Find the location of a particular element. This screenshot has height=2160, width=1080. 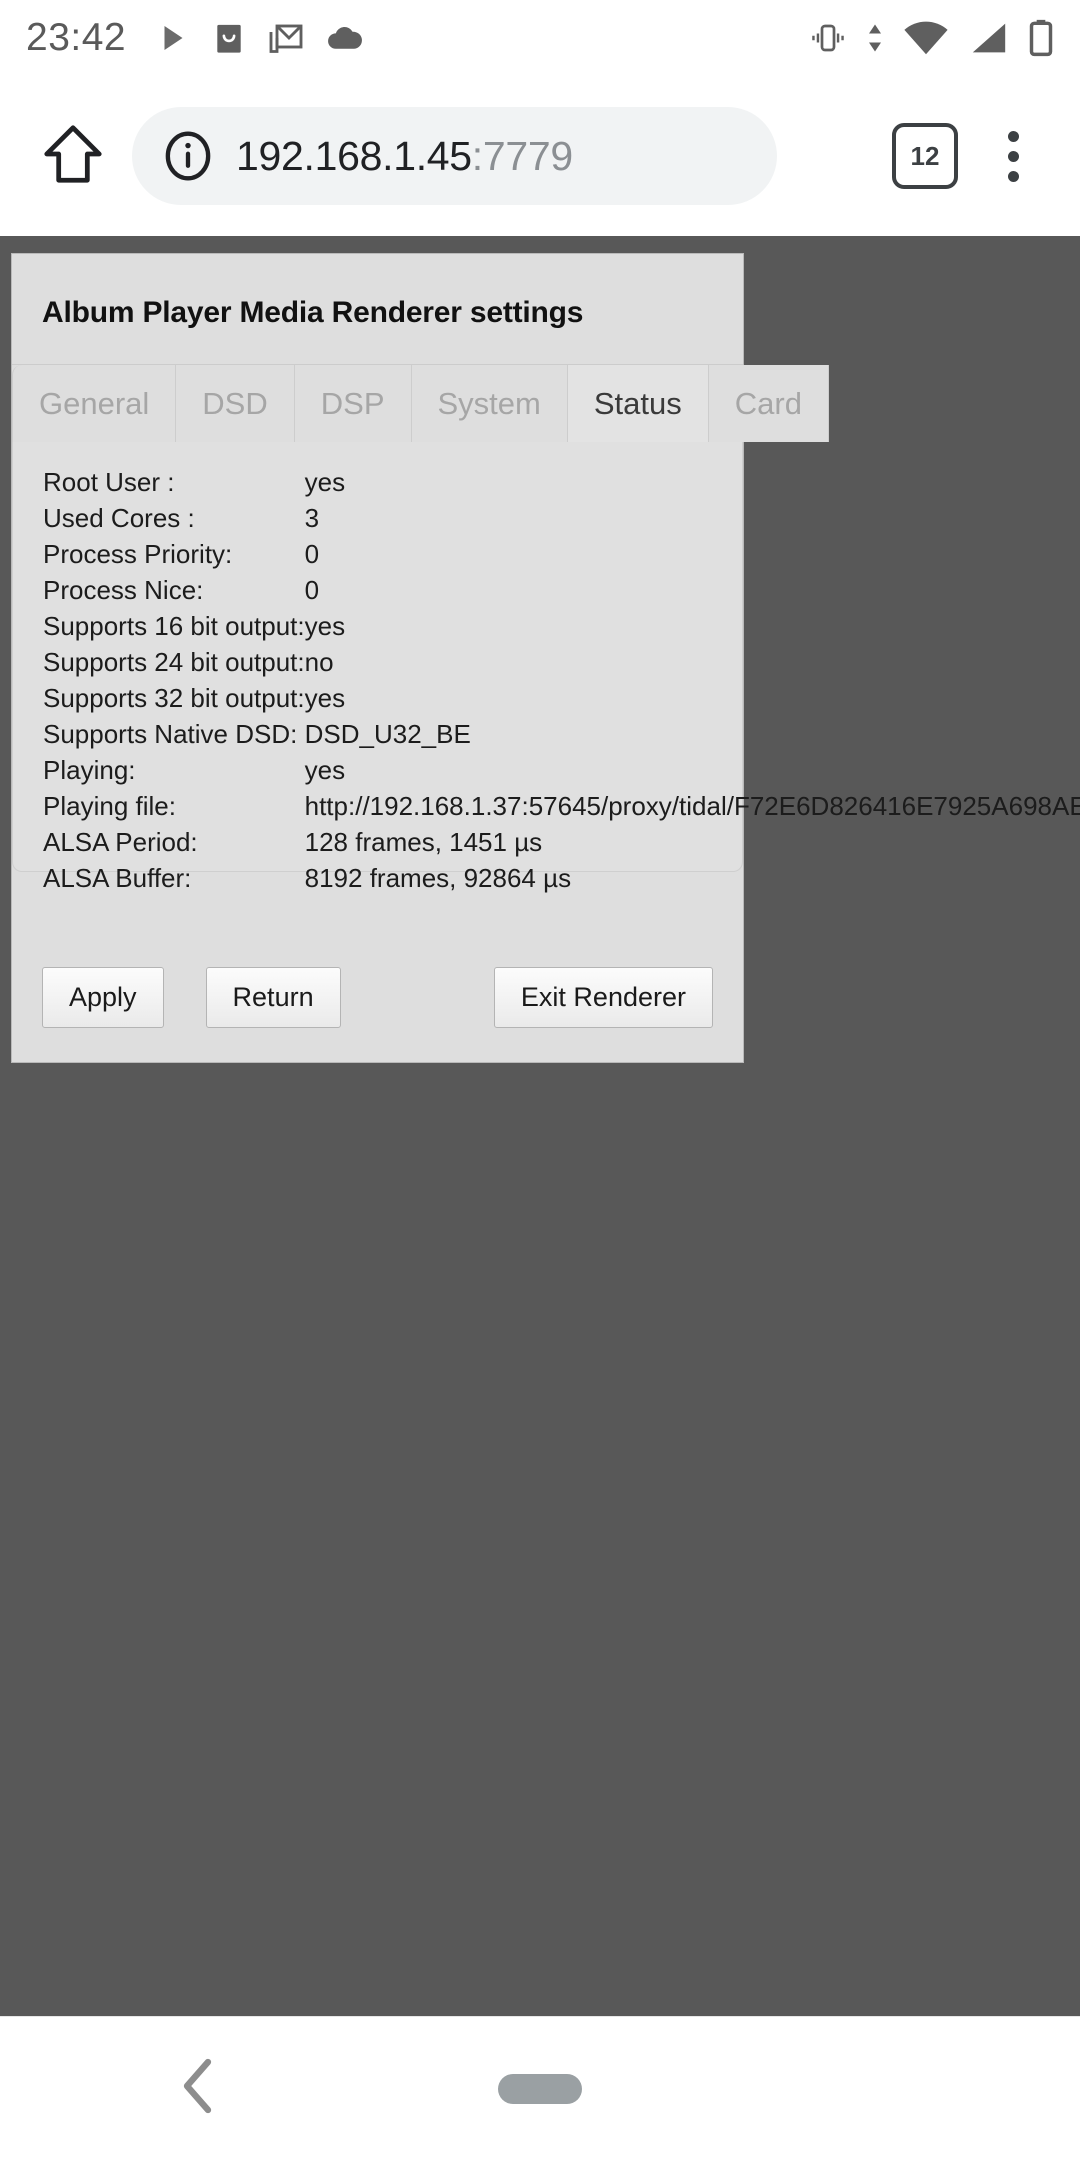

row-label: Process Nice: is located at coordinates (123, 590).